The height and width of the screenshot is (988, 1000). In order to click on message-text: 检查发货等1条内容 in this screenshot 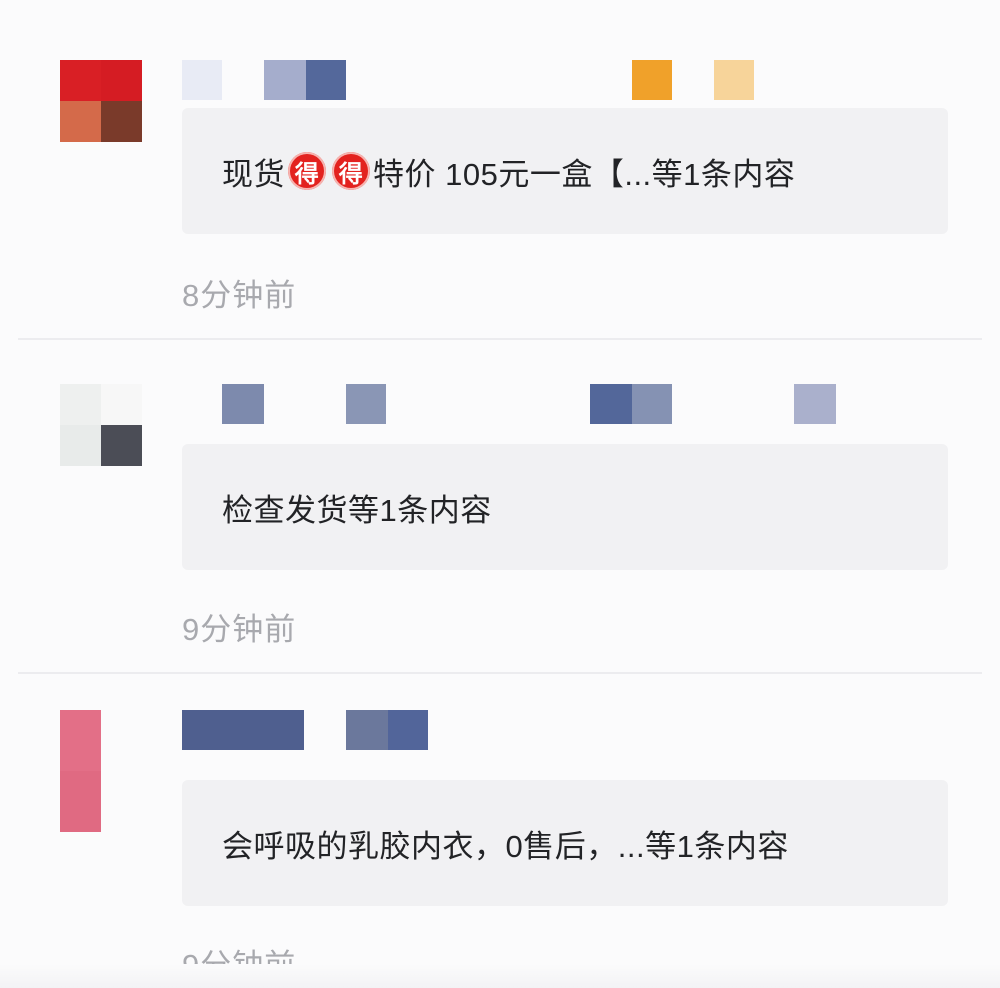, I will do `click(357, 510)`.